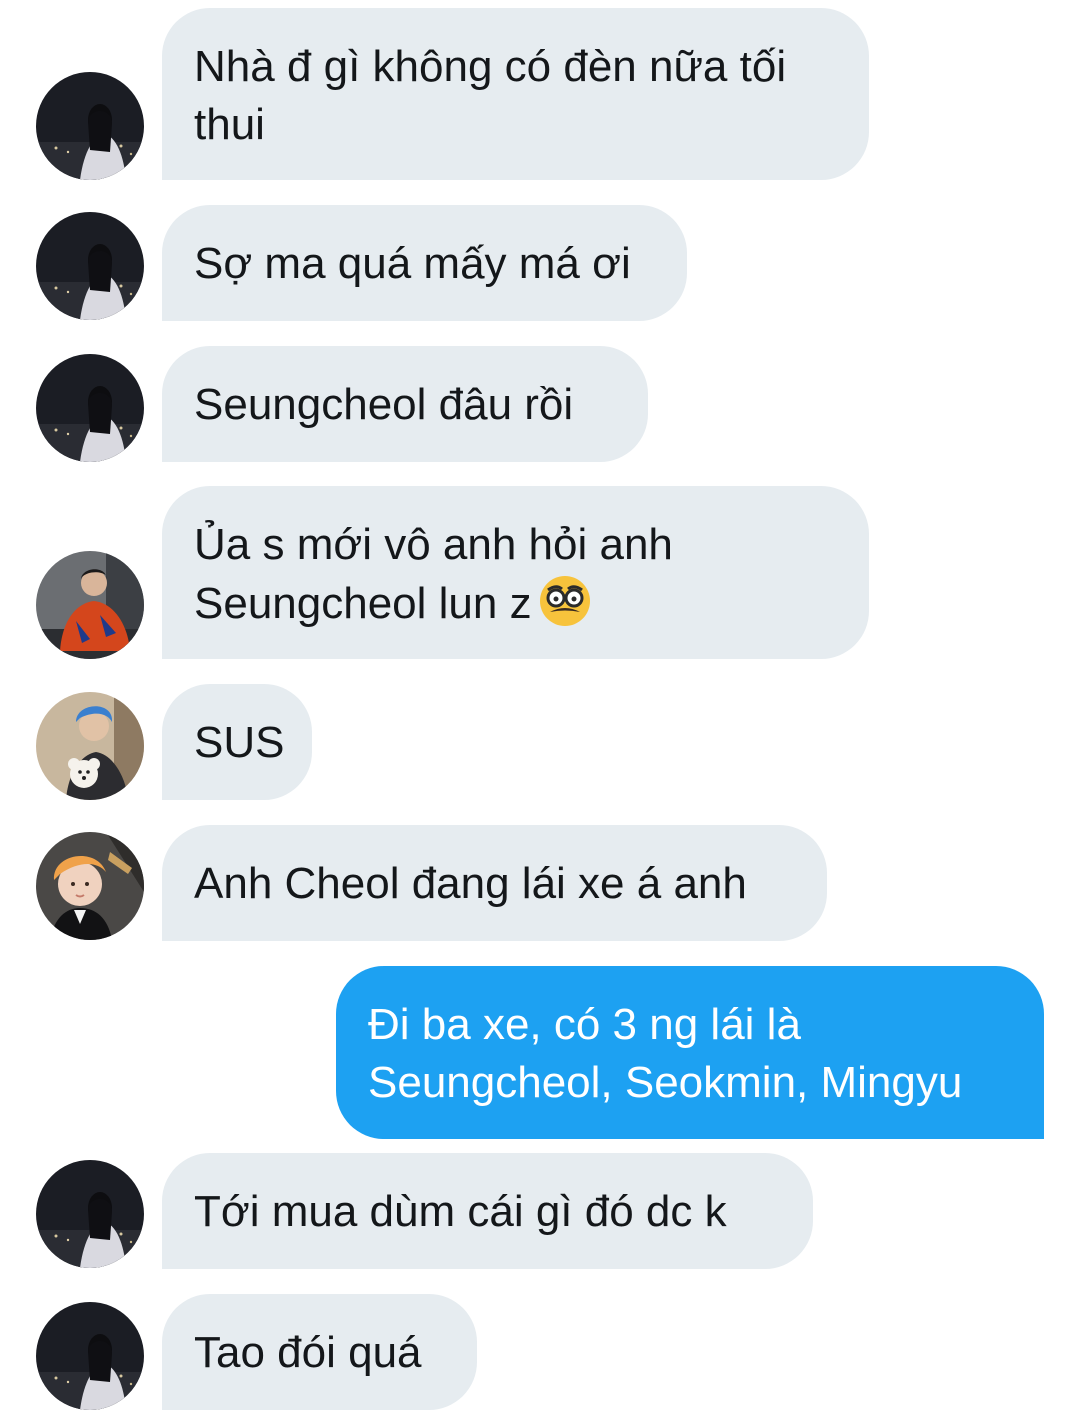 The height and width of the screenshot is (1417, 1080). What do you see at coordinates (515, 572) in the screenshot?
I see `message-bubble: Ủa s mới vô anh hỏi anh Seungcheol lun z` at bounding box center [515, 572].